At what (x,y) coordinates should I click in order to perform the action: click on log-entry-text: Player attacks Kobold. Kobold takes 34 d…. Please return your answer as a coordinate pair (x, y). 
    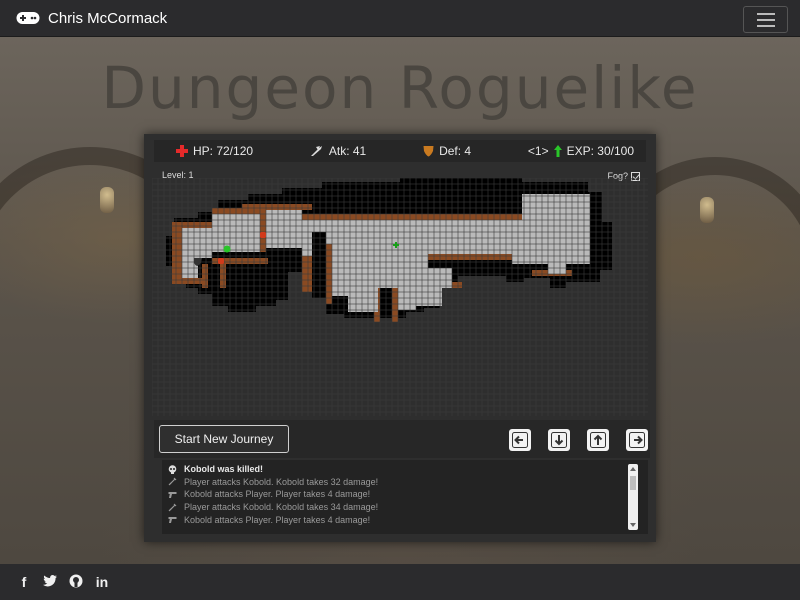
    Looking at the image, I should click on (281, 507).